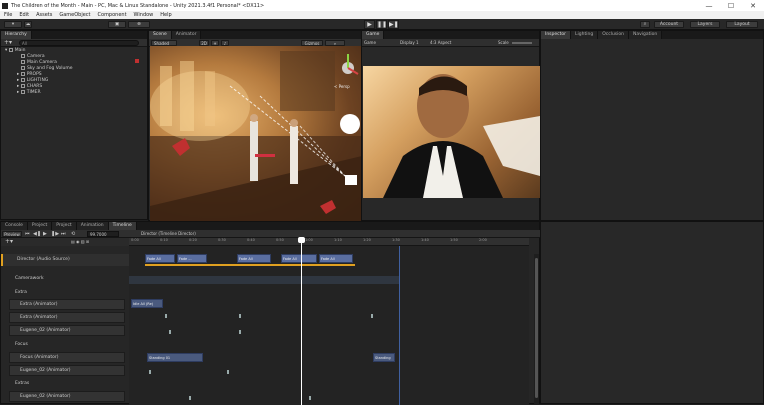  Describe the element at coordinates (373, 35) in the screenshot. I see `tab-game: Game` at that location.